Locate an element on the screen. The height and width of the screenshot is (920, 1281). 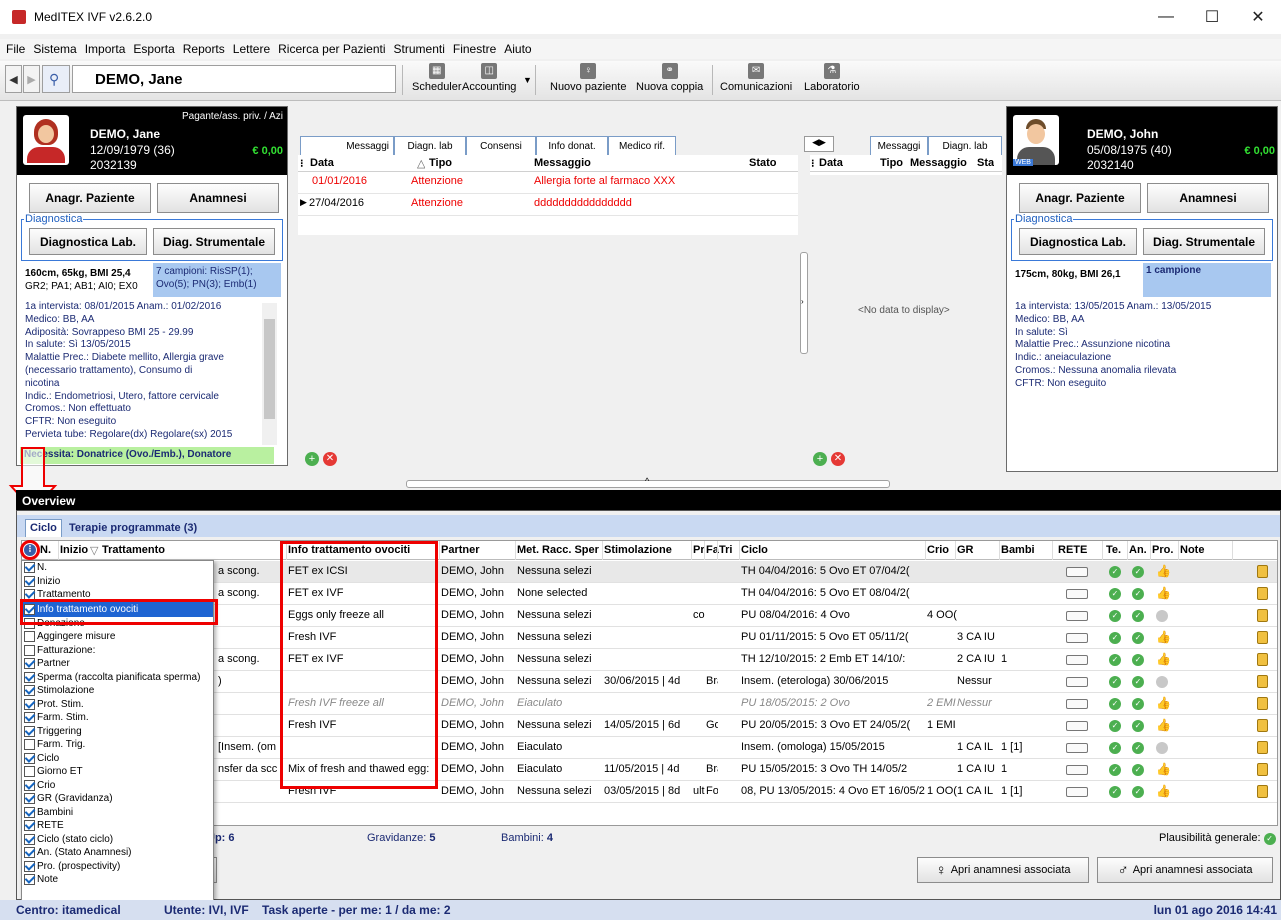
tab-message-2: Consensi is located at coordinates (501, 146).